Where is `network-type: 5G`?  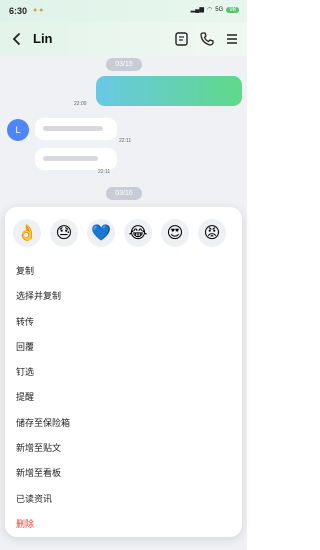 network-type: 5G is located at coordinates (219, 9).